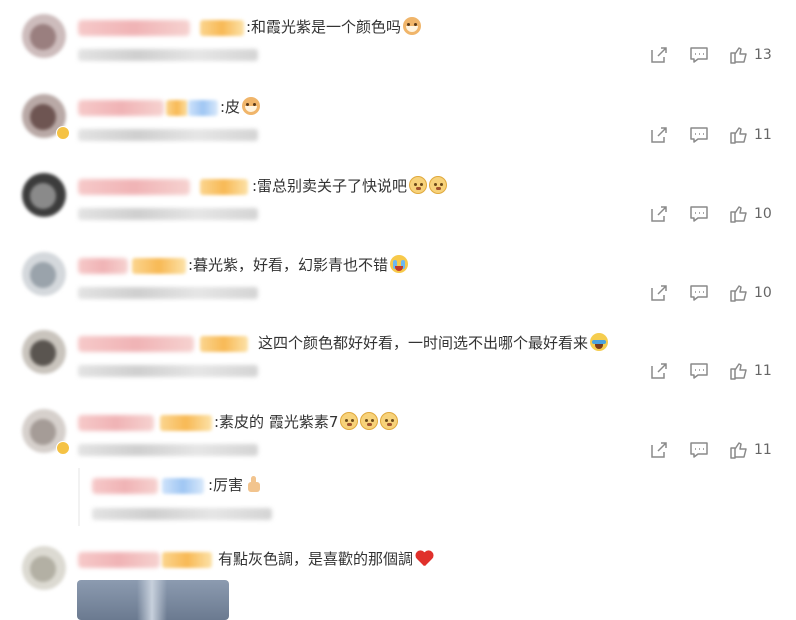  What do you see at coordinates (330, 186) in the screenshot?
I see `comment-text-content: :雷总别卖关子了快说吧` at bounding box center [330, 186].